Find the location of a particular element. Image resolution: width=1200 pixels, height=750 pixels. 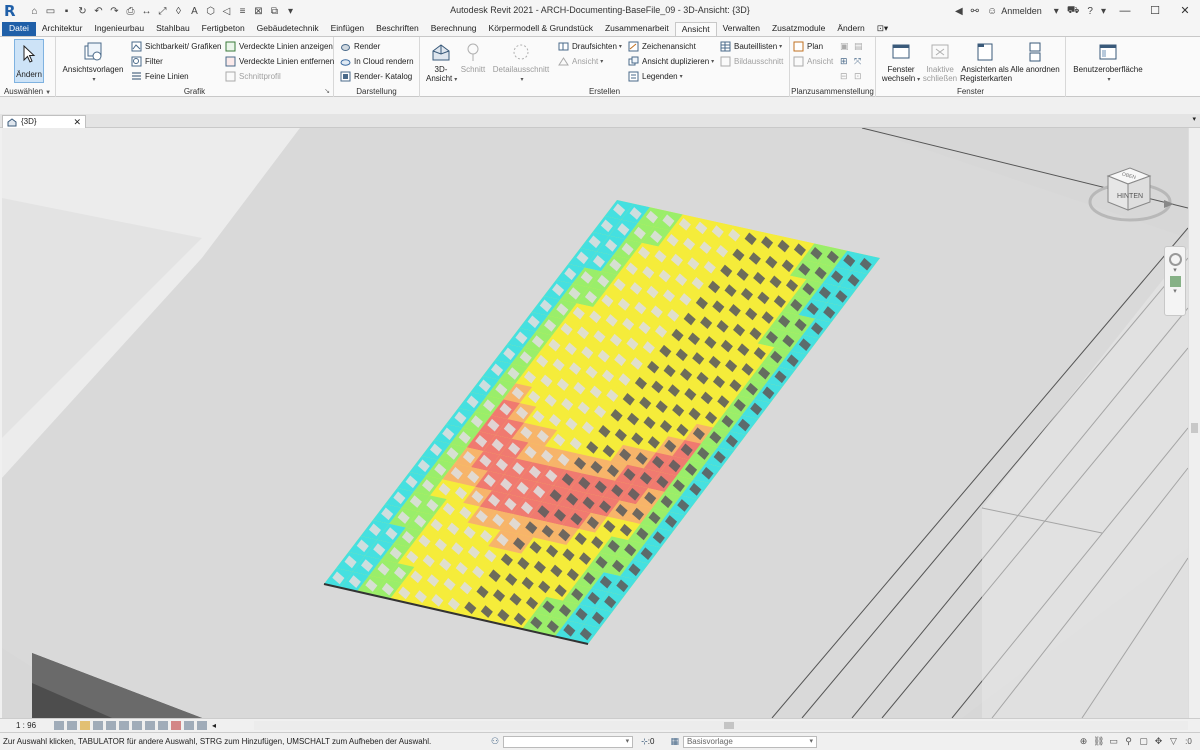

viewcube: HINTEN OBEN is located at coordinates (1133, 195).